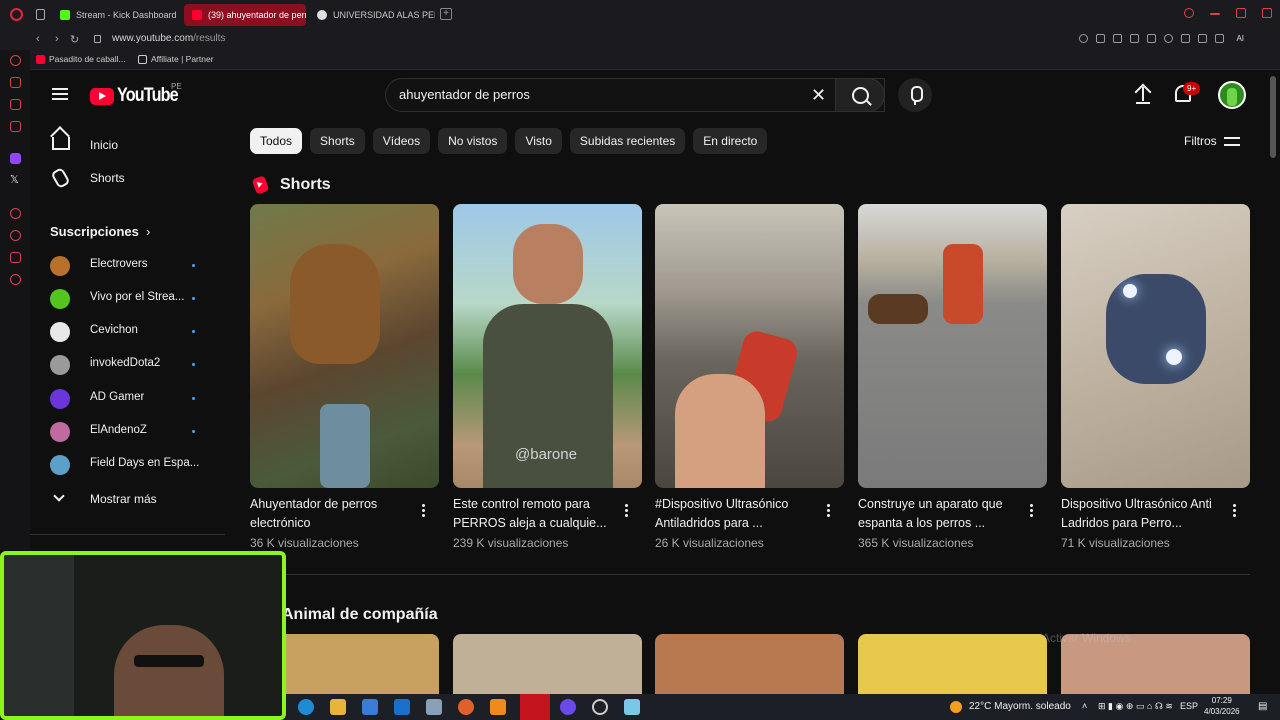  What do you see at coordinates (1135, 706) in the screenshot?
I see `tray-icons: ⊞ ▮ ◉ ⊕ ▭ ⌂ ☊ ≋` at bounding box center [1135, 706].